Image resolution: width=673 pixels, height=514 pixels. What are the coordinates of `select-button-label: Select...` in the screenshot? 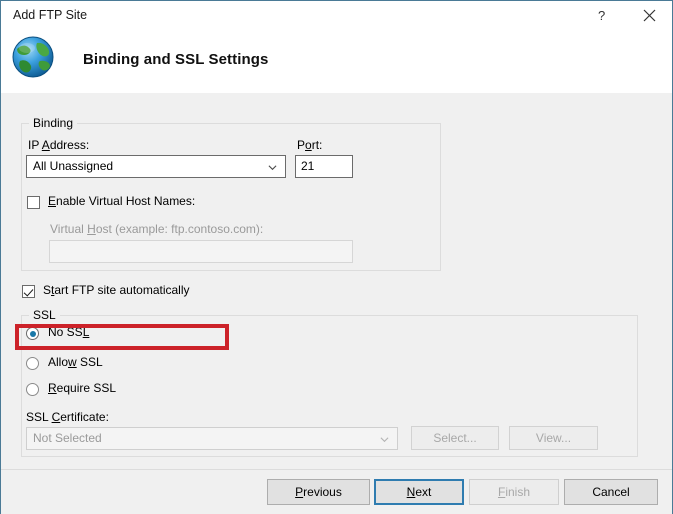 It's located at (455, 438).